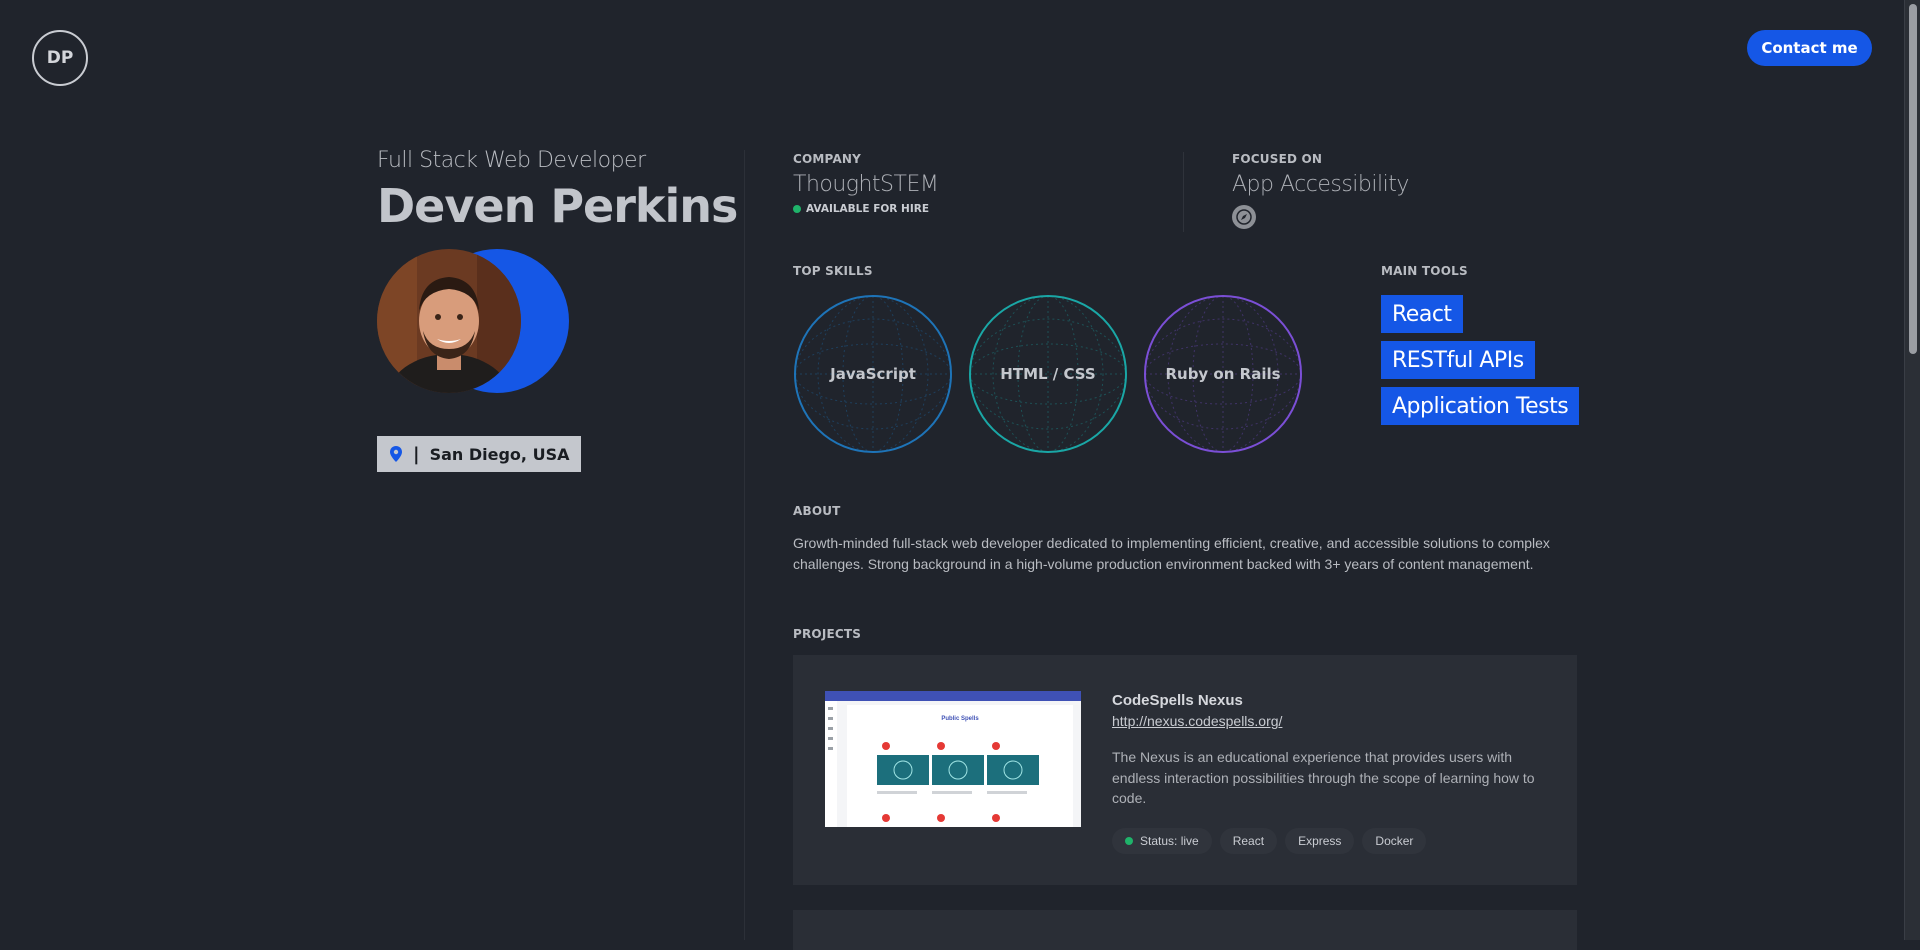  I want to click on tools-label: MAIN TOOLS, so click(1424, 271).